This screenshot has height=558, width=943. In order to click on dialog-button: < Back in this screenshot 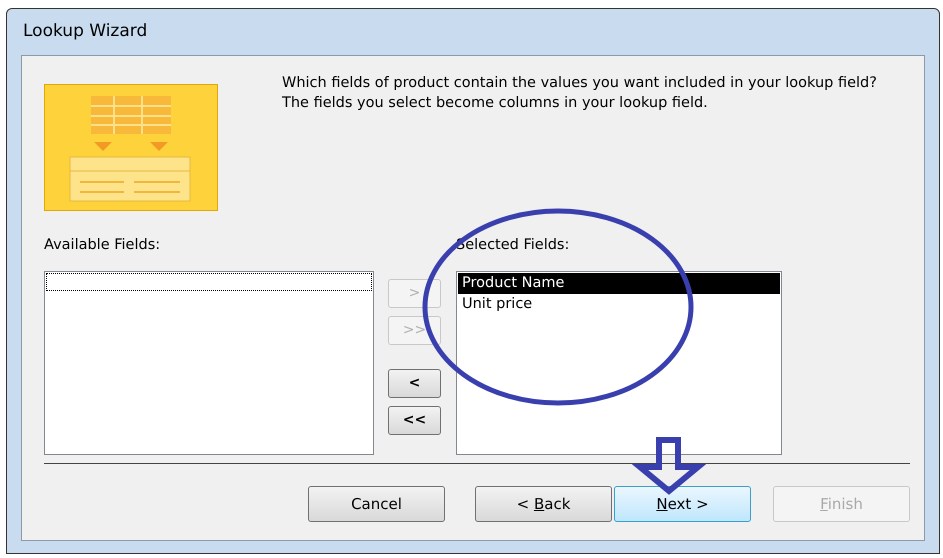, I will do `click(543, 504)`.